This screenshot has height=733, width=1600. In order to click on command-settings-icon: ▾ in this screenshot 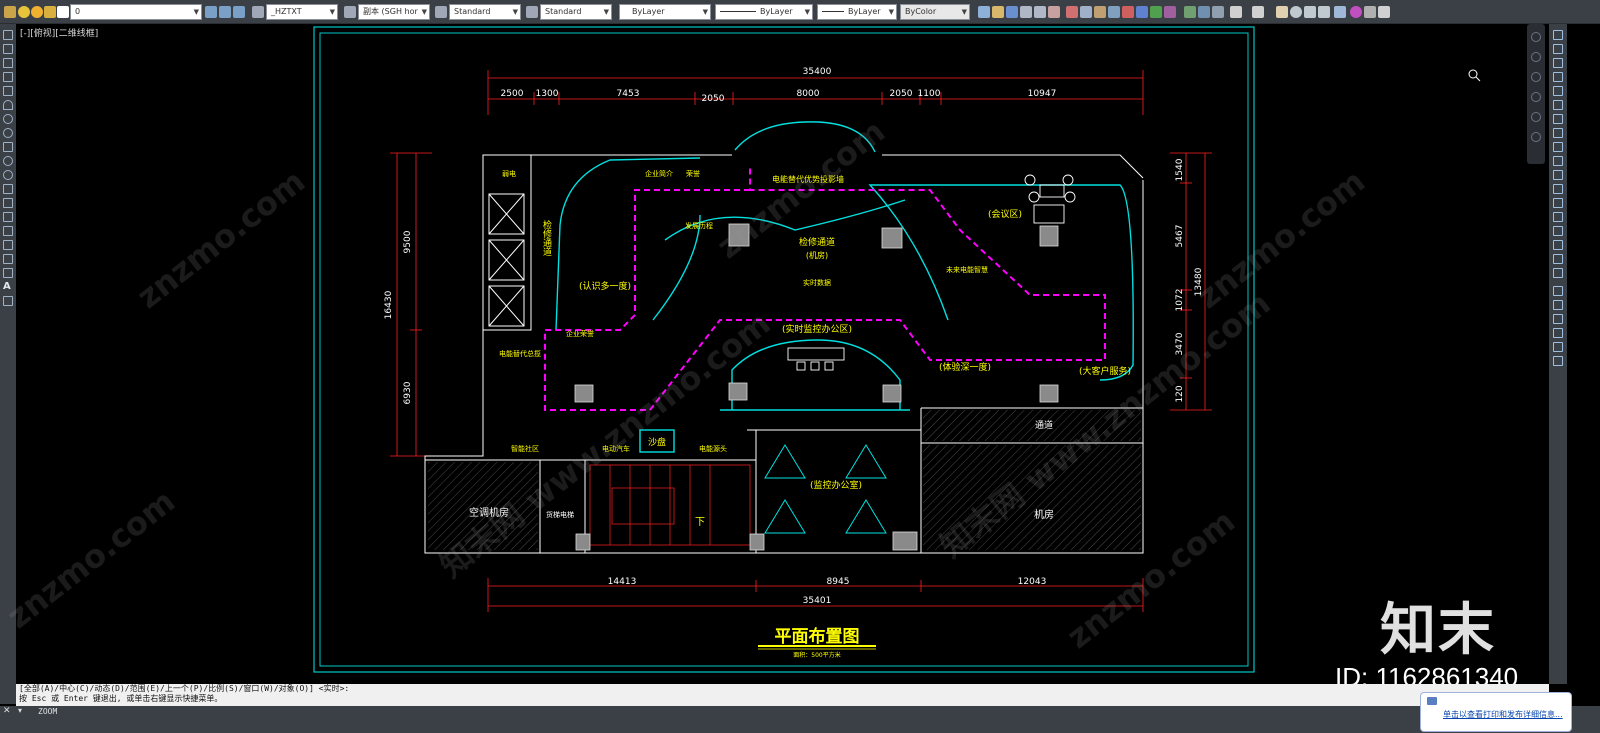, I will do `click(20, 710)`.